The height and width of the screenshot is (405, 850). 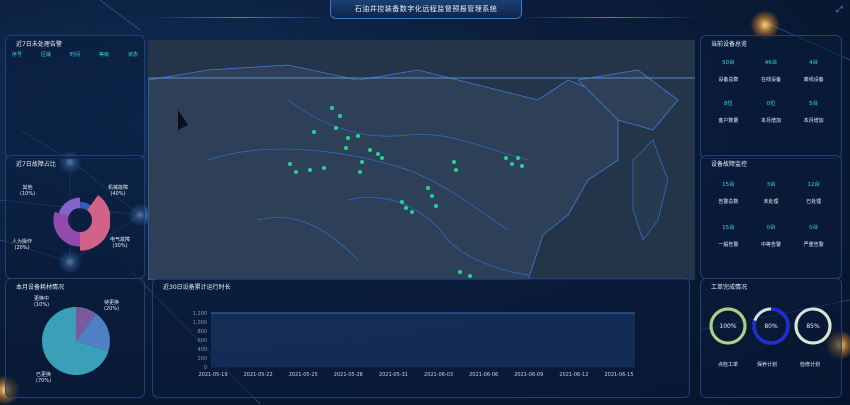 I want to click on x-tick-label: 2021-05-19, so click(x=212, y=375).